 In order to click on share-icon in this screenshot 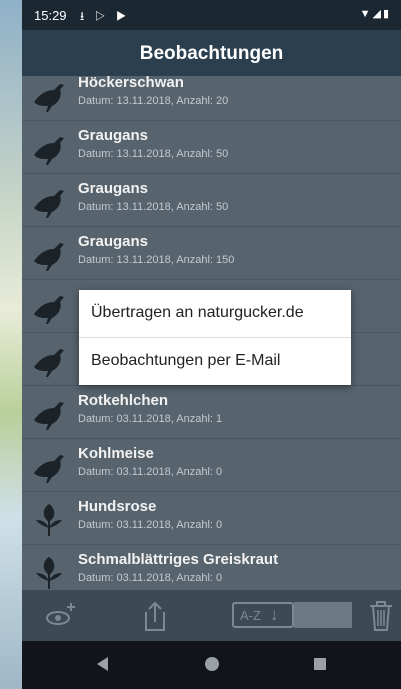, I will do `click(155, 616)`.